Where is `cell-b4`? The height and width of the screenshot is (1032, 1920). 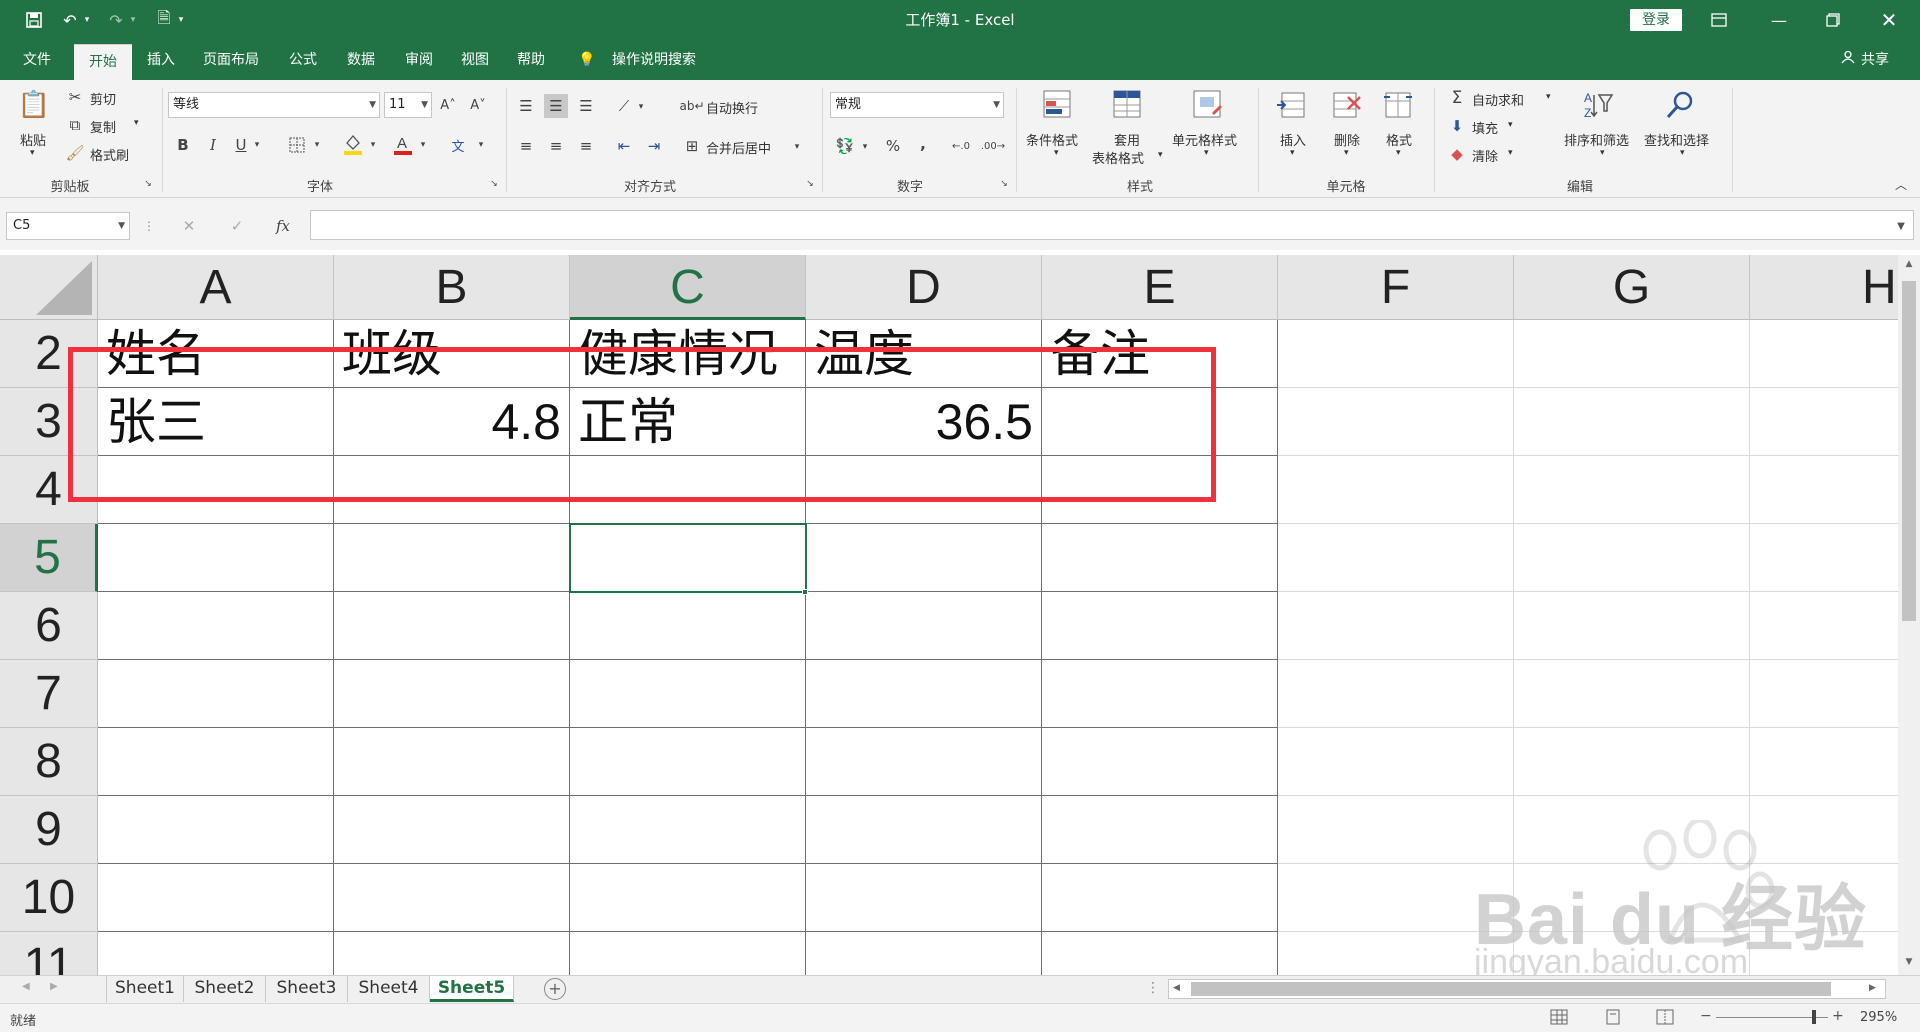
cell-b4 is located at coordinates (452, 490).